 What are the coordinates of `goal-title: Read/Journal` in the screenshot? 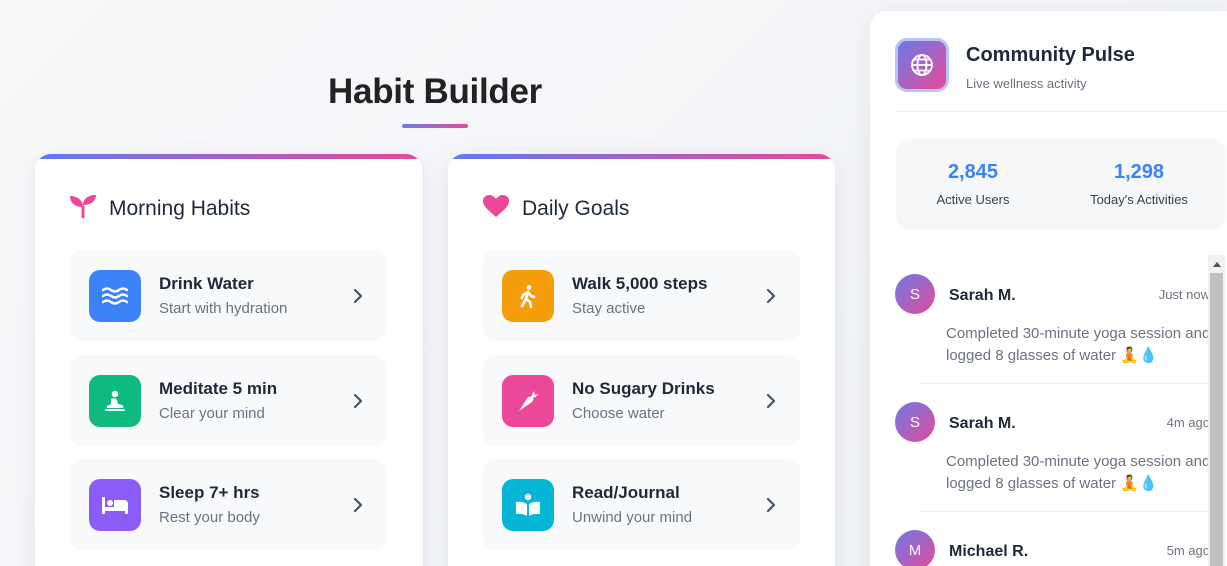 It's located at (626, 492).